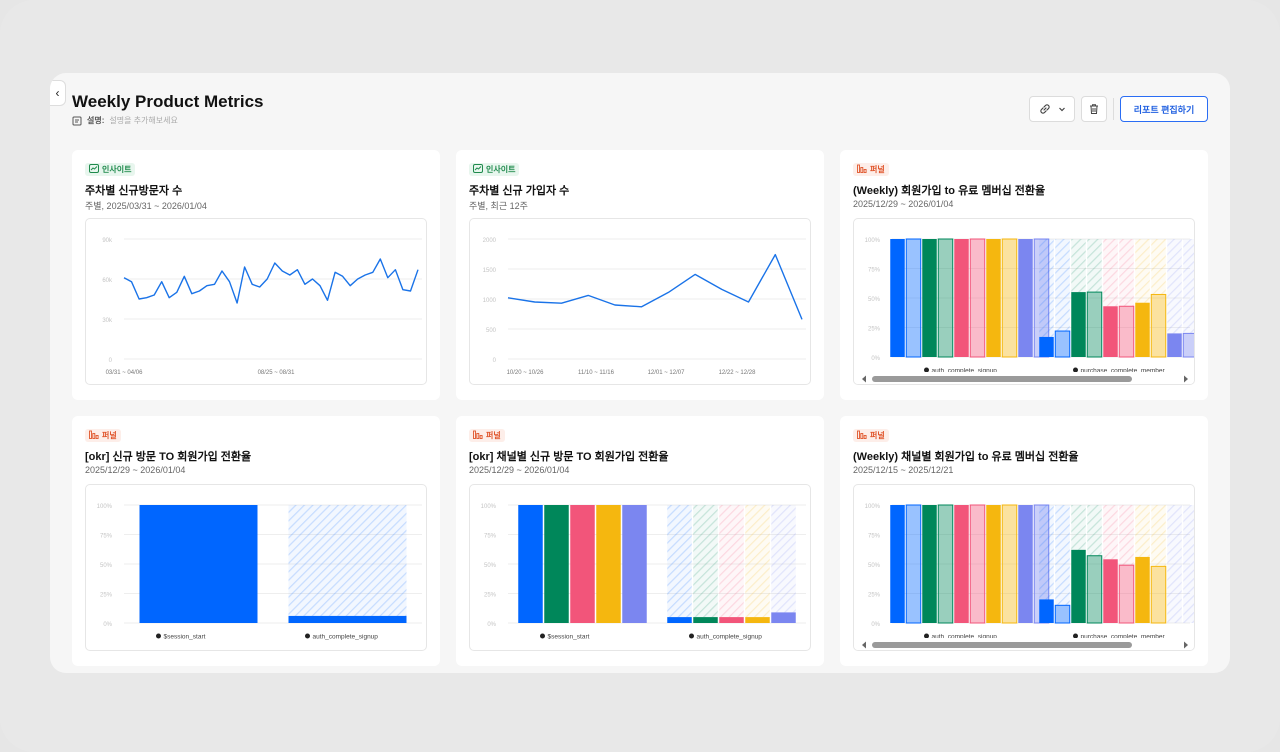  Describe the element at coordinates (125, 373) in the screenshot. I see `x-tick-label: 03/31 ~ 04/06` at that location.